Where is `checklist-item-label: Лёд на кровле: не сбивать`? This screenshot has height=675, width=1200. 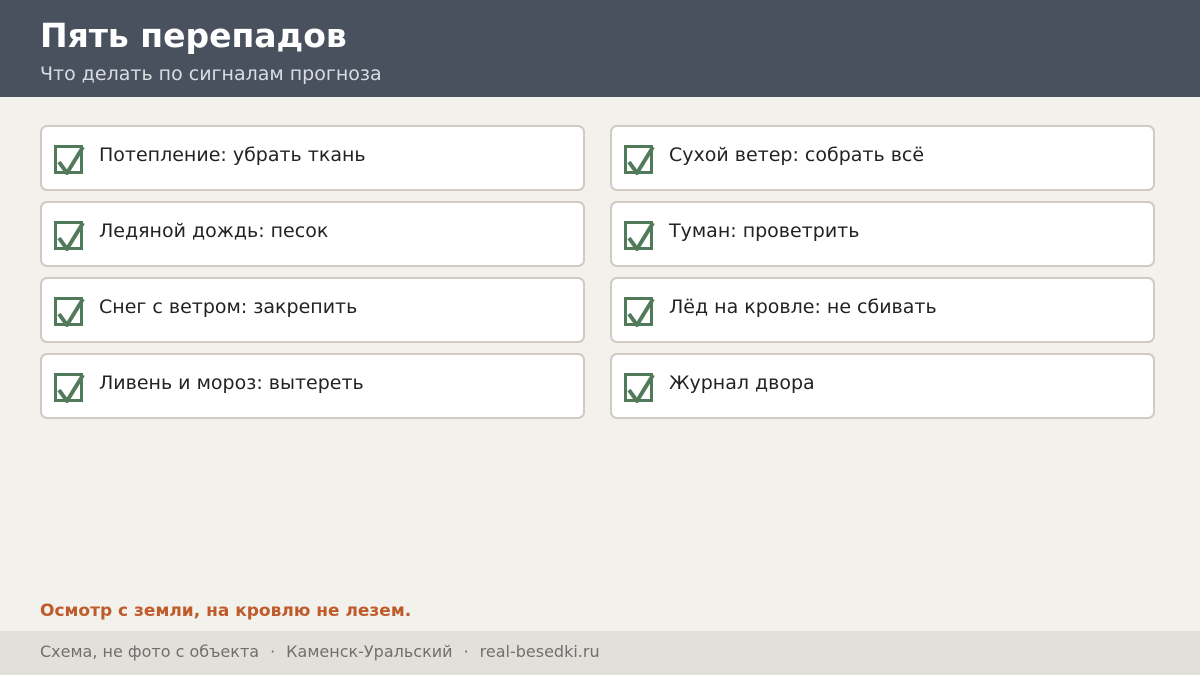 checklist-item-label: Лёд на кровле: не сбивать is located at coordinates (803, 307).